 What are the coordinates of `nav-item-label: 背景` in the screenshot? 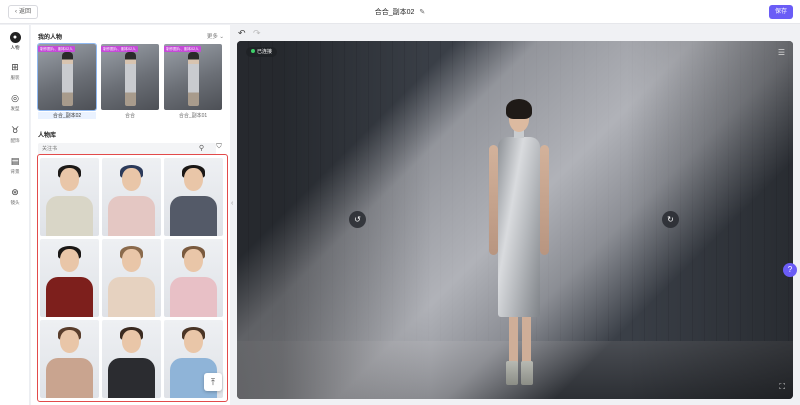 It's located at (15, 171).